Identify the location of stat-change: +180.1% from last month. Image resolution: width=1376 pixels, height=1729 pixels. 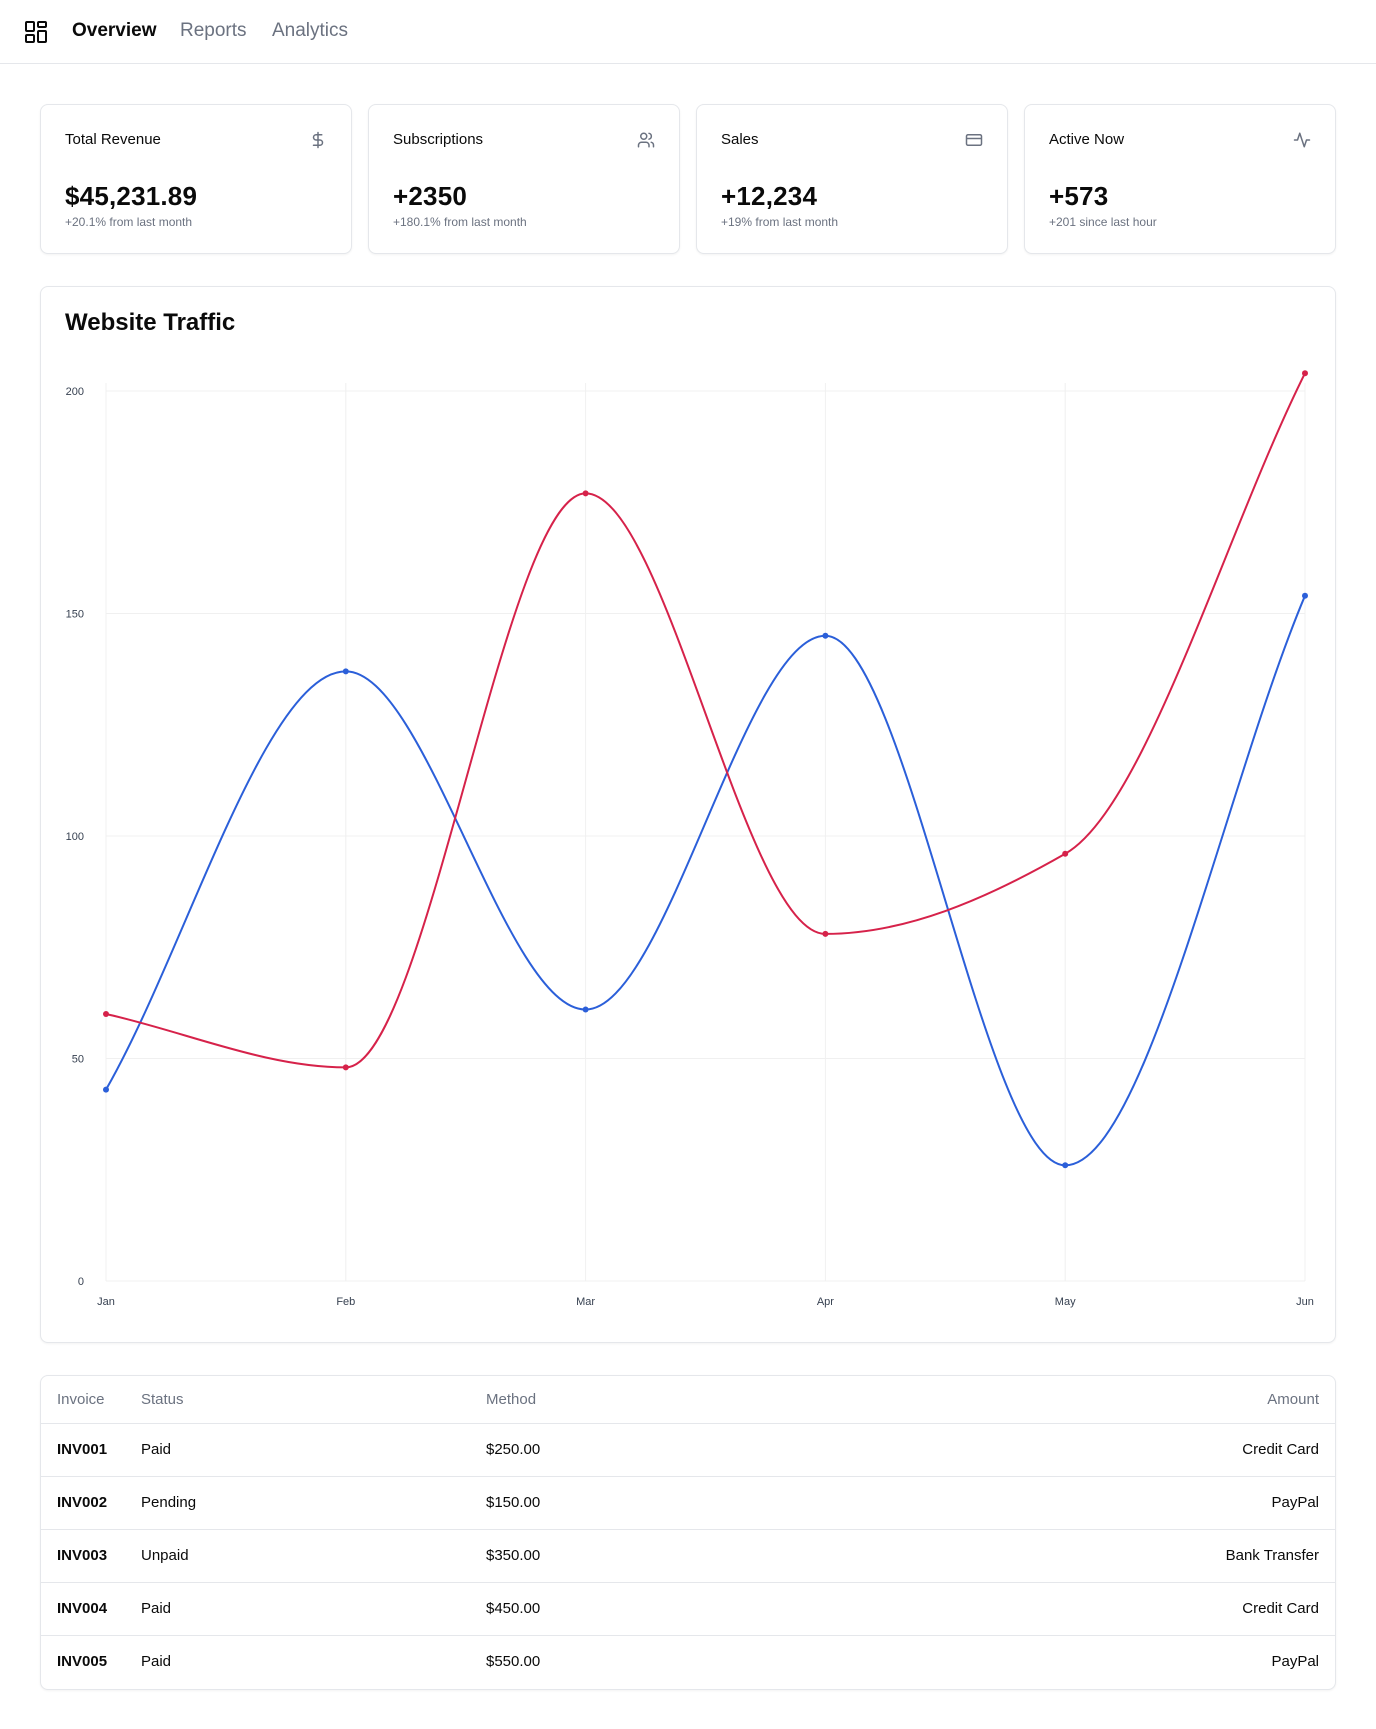
(460, 222).